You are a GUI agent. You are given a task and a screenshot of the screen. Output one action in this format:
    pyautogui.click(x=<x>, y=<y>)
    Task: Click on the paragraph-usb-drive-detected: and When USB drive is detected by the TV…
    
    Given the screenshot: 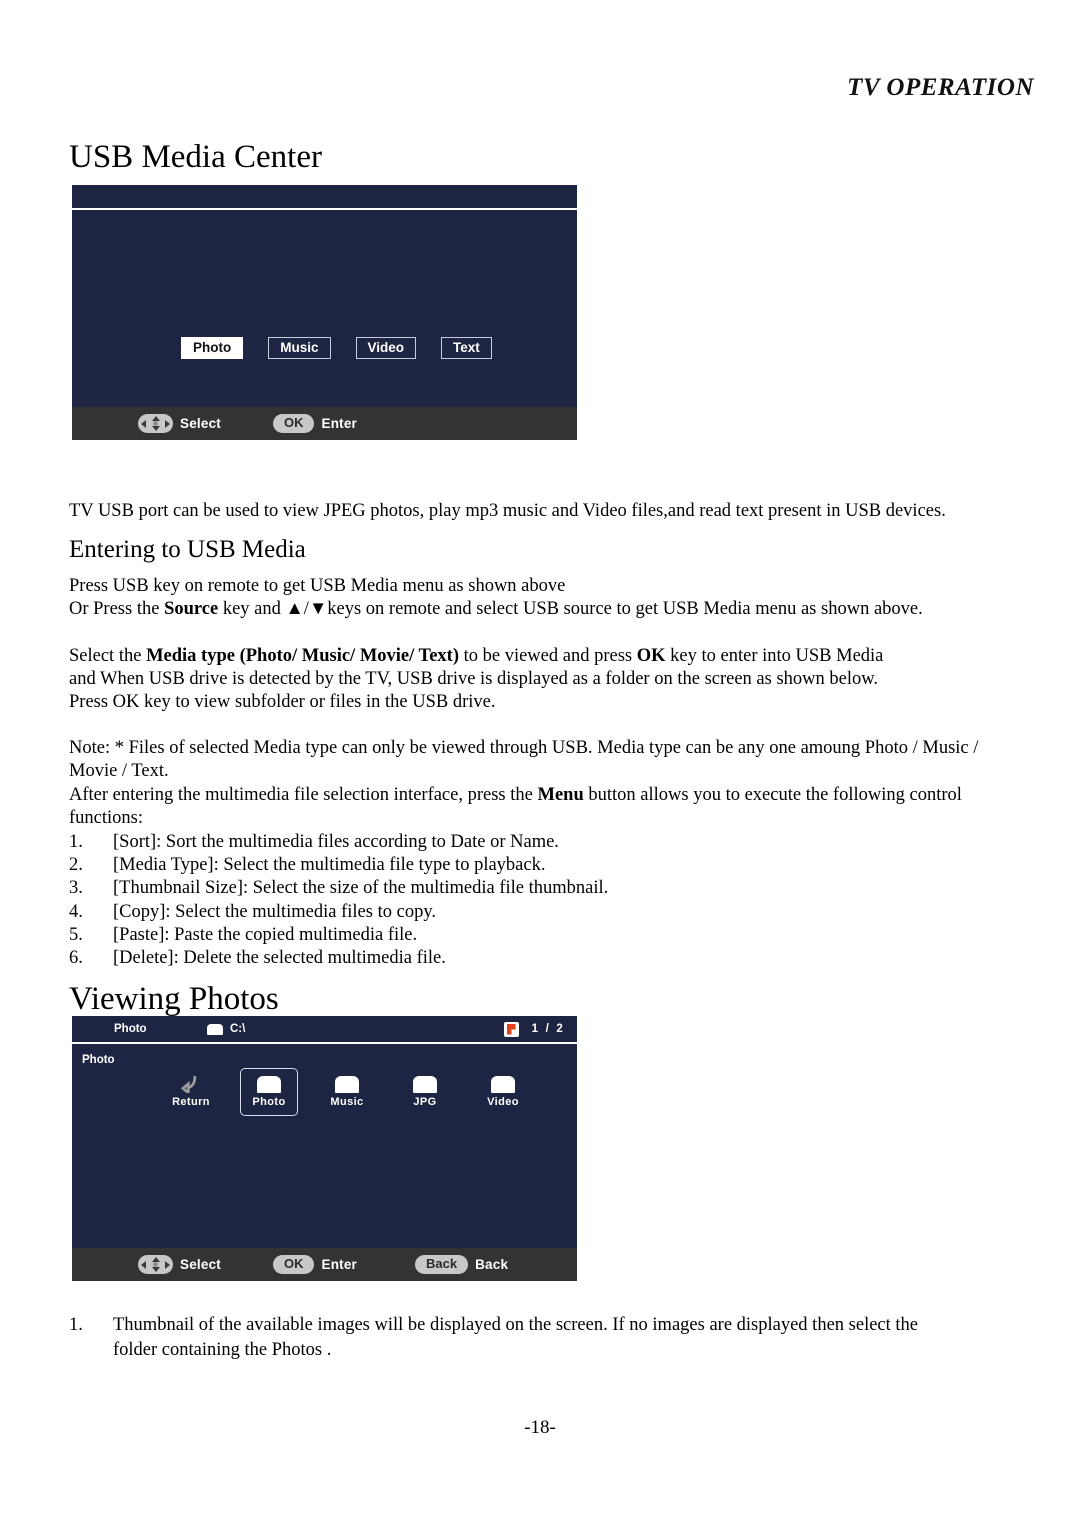 What is the action you would take?
    pyautogui.click(x=474, y=679)
    